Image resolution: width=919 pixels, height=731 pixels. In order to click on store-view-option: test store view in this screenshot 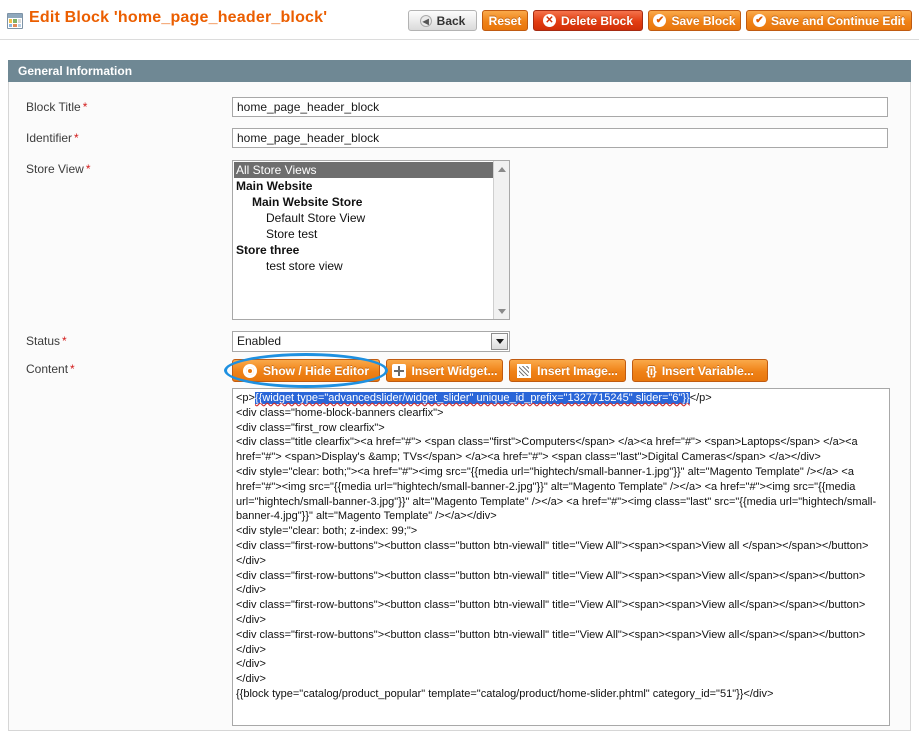, I will do `click(363, 266)`.